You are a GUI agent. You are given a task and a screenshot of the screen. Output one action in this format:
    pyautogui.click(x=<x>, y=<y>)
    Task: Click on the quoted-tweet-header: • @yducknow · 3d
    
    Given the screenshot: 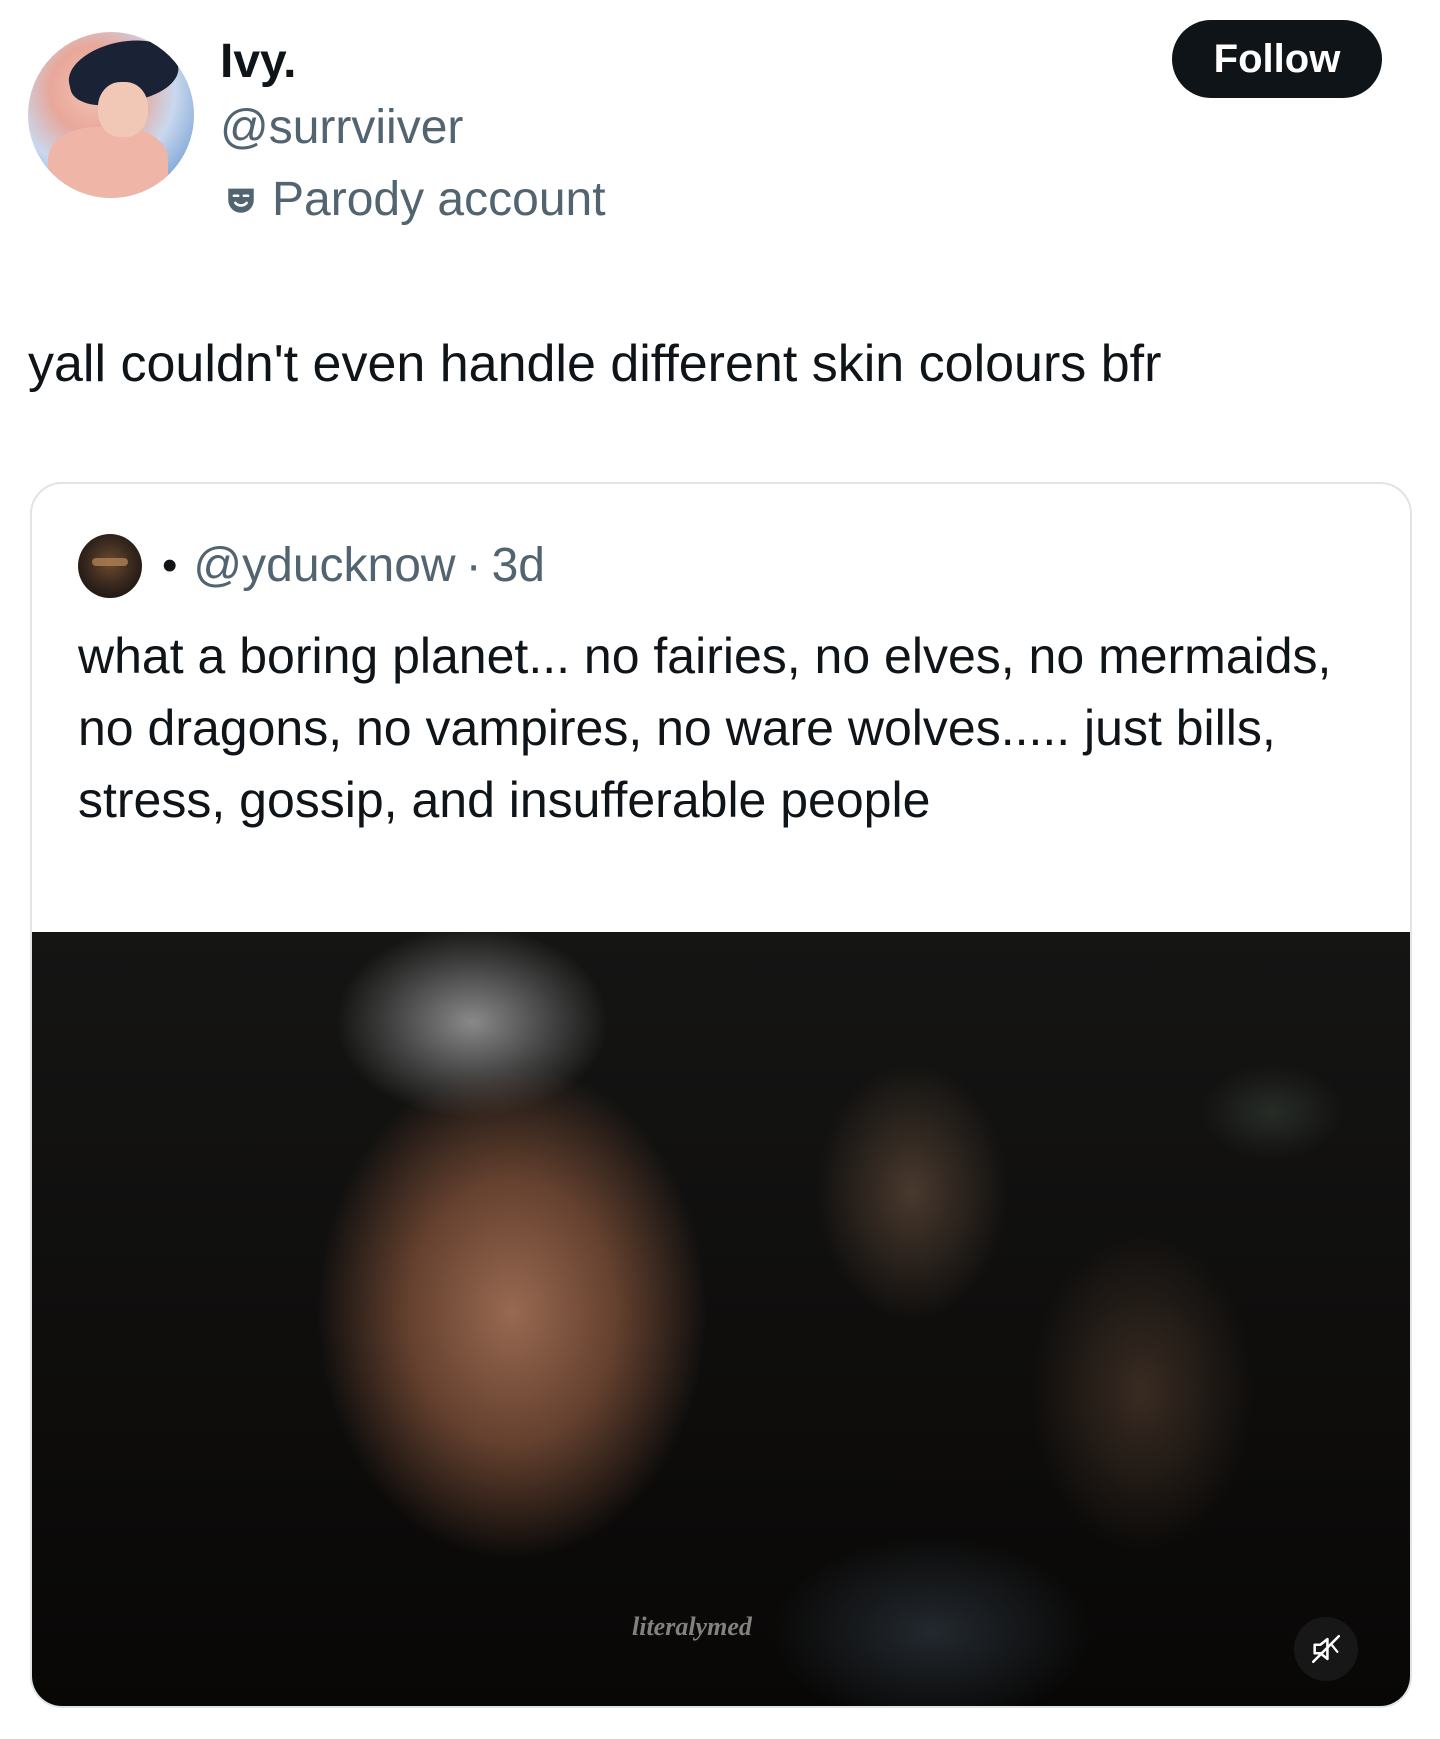 What is the action you would take?
    pyautogui.click(x=311, y=566)
    